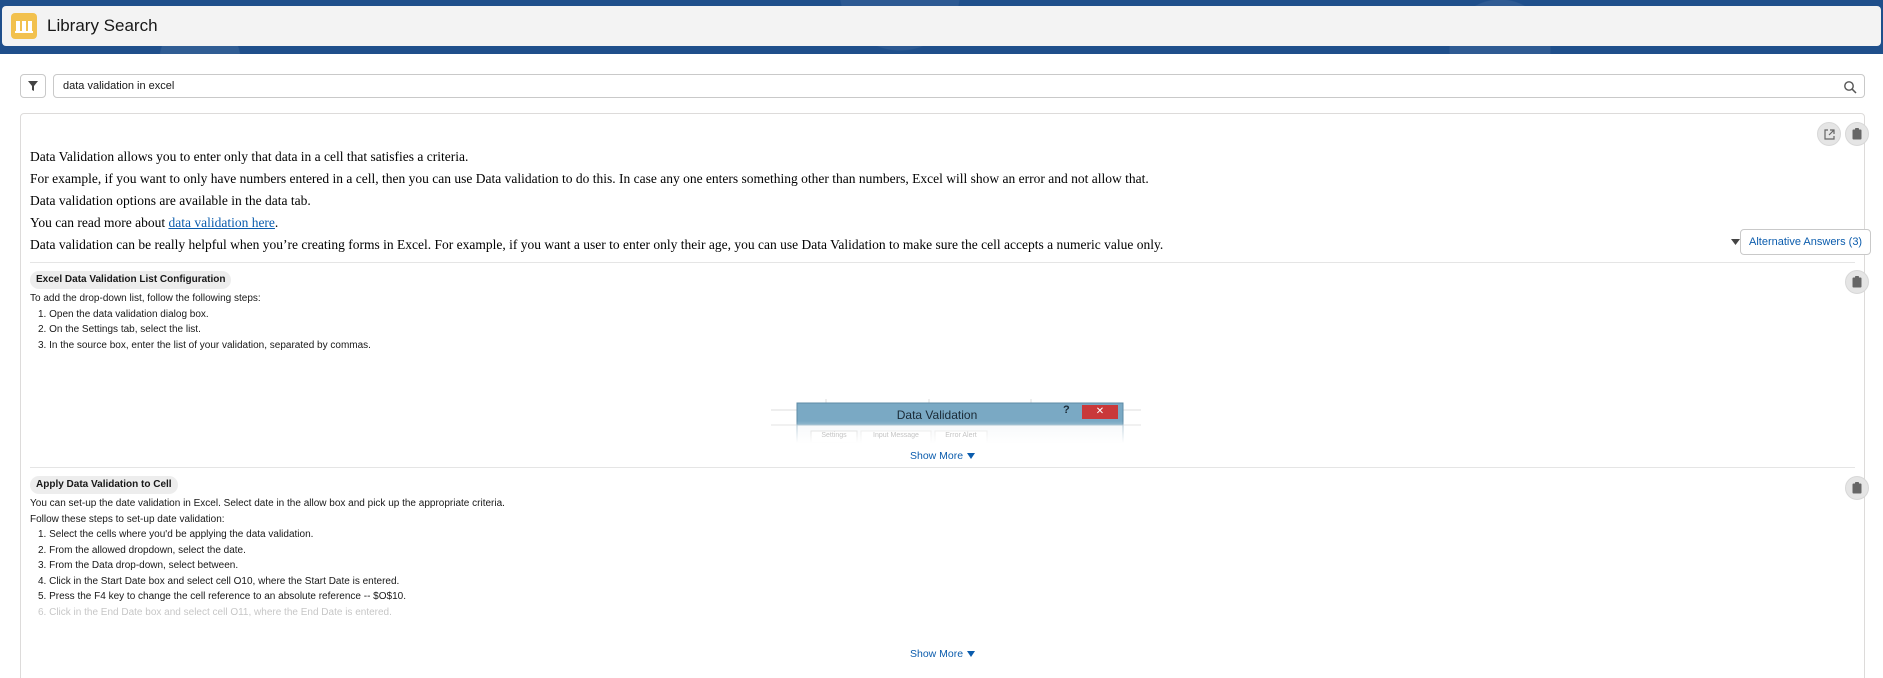 Image resolution: width=1883 pixels, height=678 pixels. I want to click on caret-down-icon, so click(1735, 242).